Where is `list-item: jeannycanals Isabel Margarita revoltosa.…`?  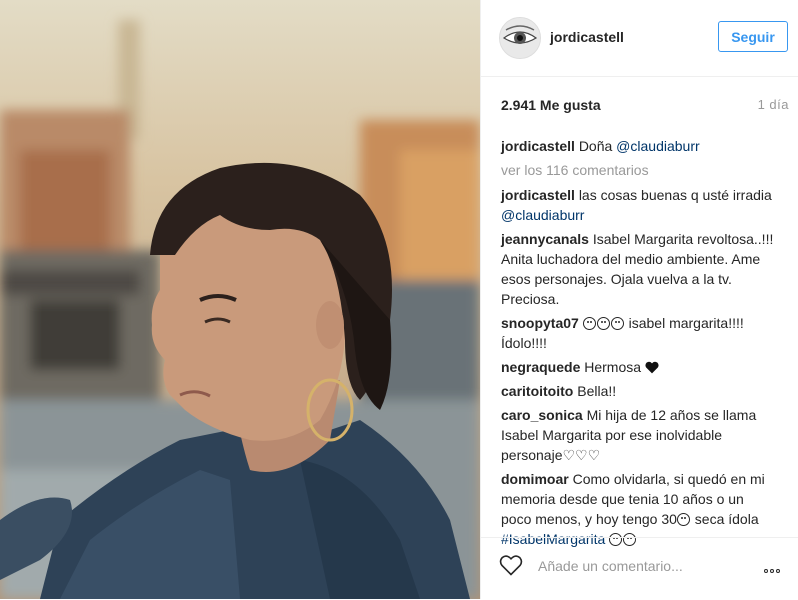
list-item: jeannycanals Isabel Margarita revoltosa.… is located at coordinates (639, 269).